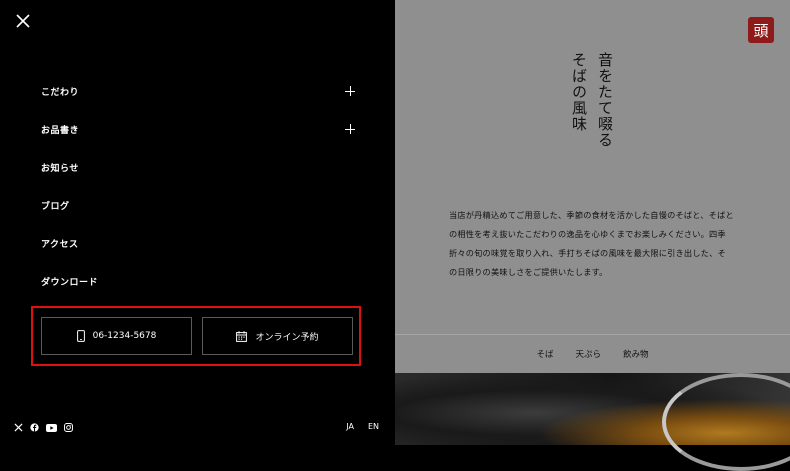 The height and width of the screenshot is (471, 790). I want to click on x-icon, so click(18, 427).